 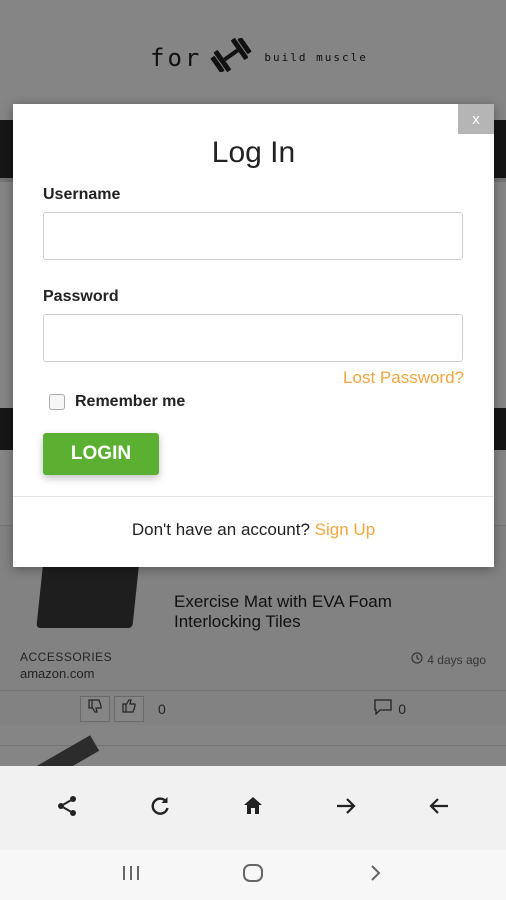 I want to click on back-arrow-icon, so click(x=439, y=808).